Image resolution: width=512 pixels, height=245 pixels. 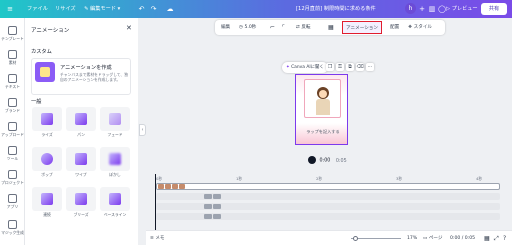 I want to click on position-button: 配置, so click(x=394, y=27).